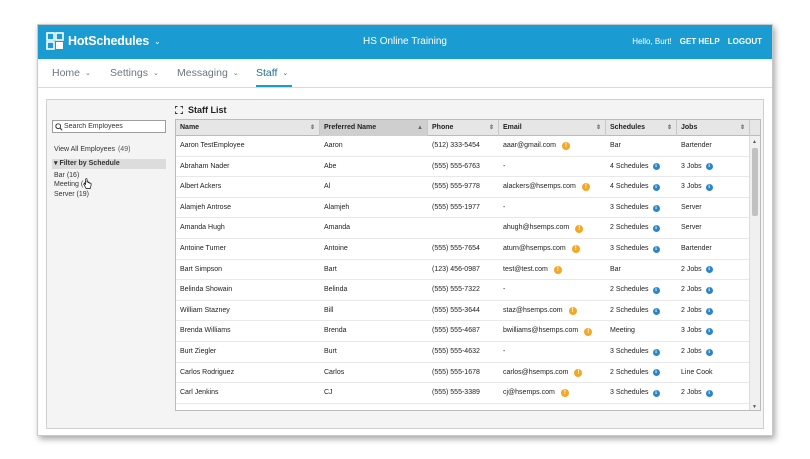 The height and width of the screenshot is (459, 810). I want to click on column-header-email: Email ⇕, so click(552, 128).